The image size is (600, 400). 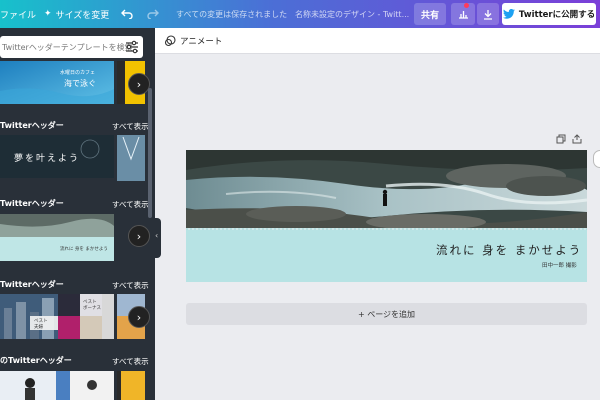 I want to click on collapse-panel-handle: ‹, so click(x=158, y=238).